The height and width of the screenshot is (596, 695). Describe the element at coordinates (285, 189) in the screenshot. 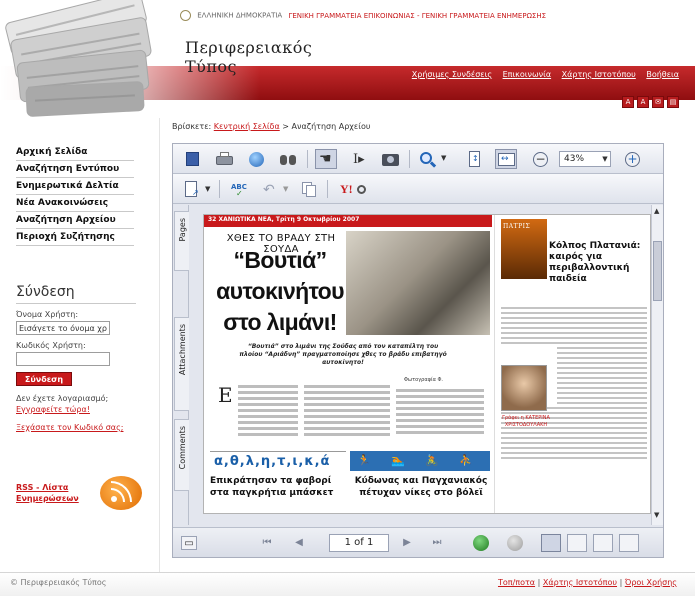

I see `undo-dropdown-arrow-icon: ▼` at that location.